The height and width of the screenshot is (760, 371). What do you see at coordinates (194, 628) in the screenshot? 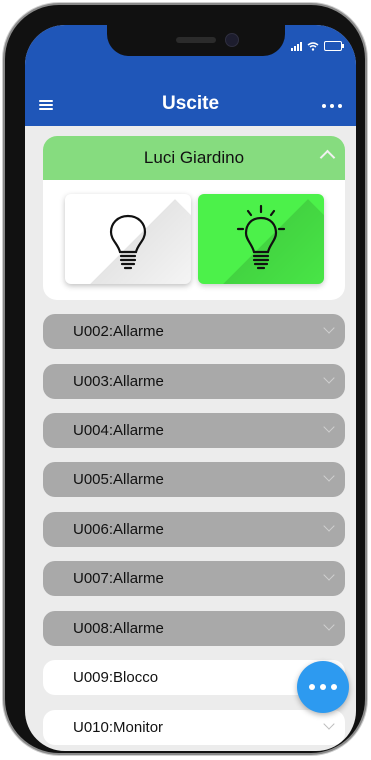
I see `output-row-u008: U008:Allarme` at bounding box center [194, 628].